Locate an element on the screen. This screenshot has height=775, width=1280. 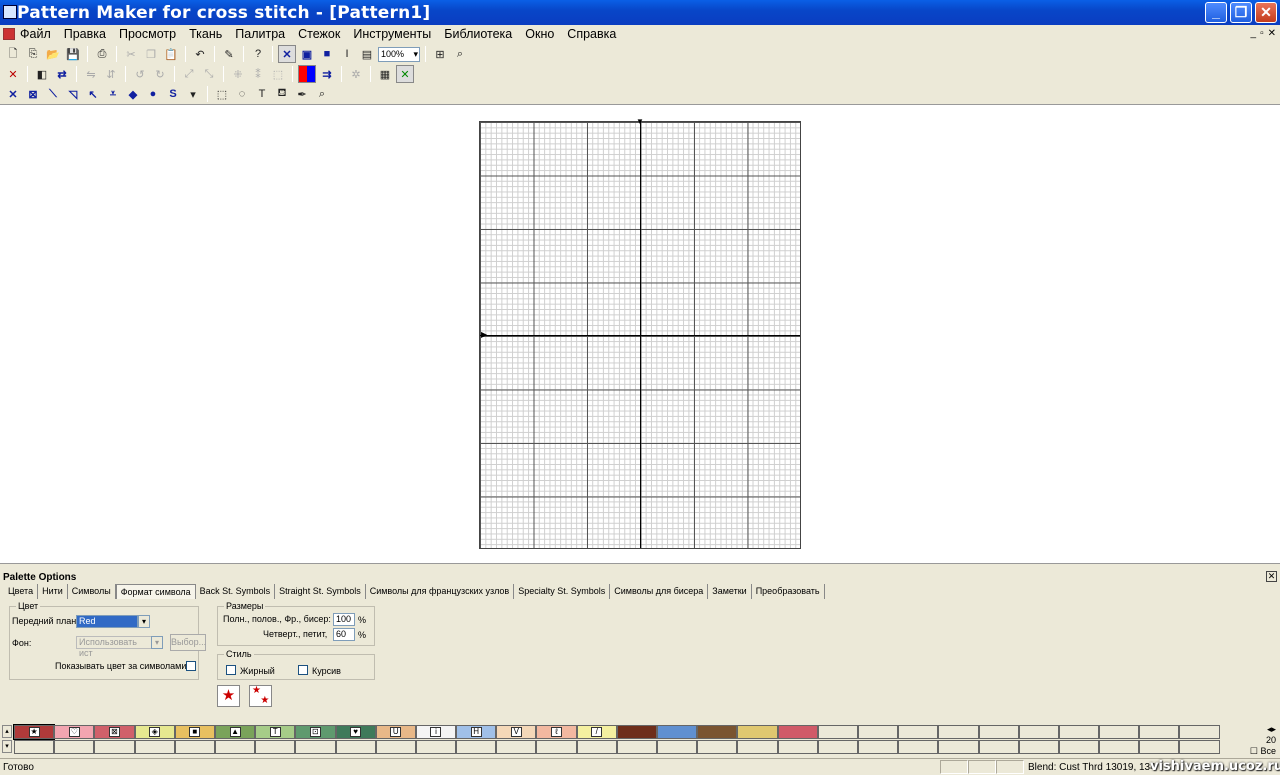
cross-stitch-grid-icon: ✕ is located at coordinates (405, 74).